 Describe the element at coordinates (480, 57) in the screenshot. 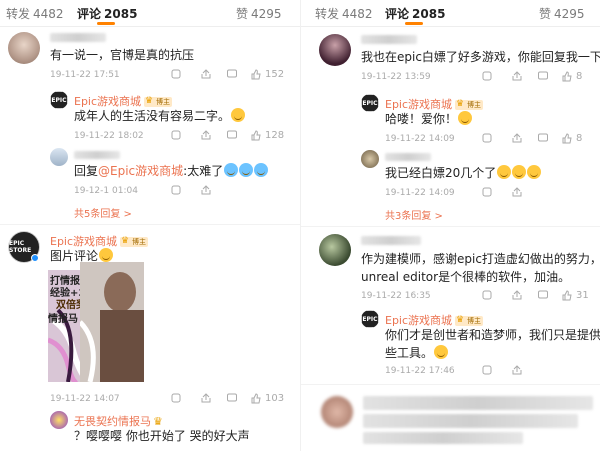

I see `comment-text: 我也在epic白嫖了好多游戏，你能回复我一下吗` at that location.